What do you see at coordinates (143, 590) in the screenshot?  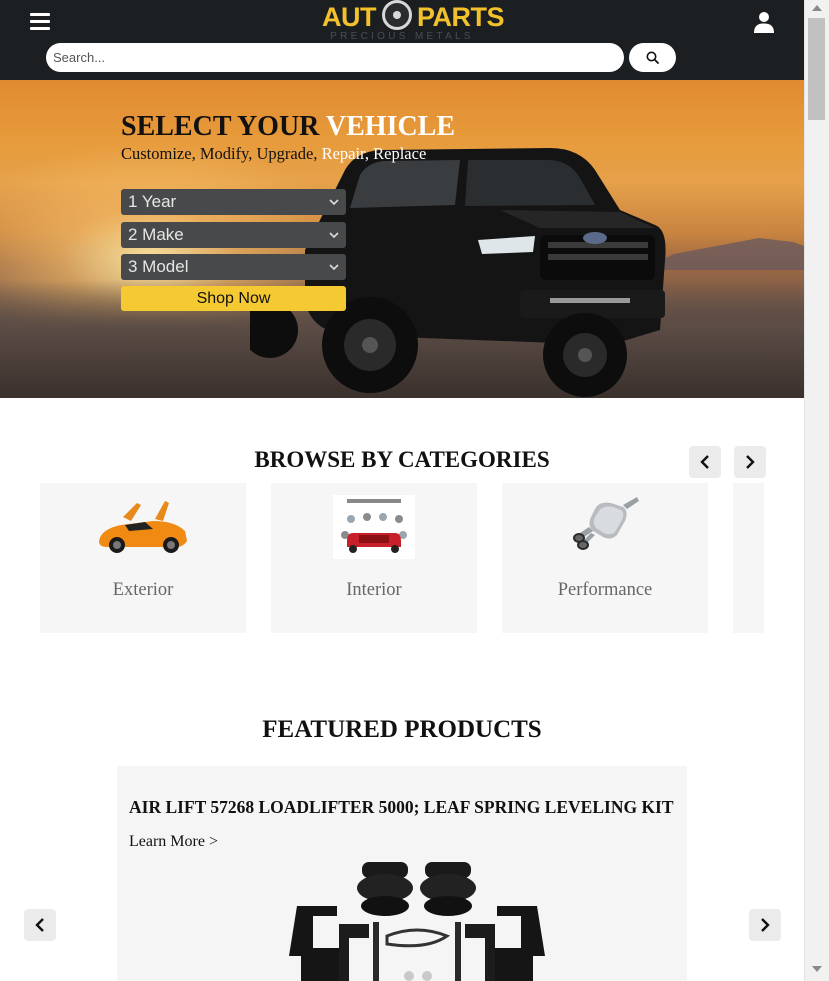 I see `category-label: Exterior` at bounding box center [143, 590].